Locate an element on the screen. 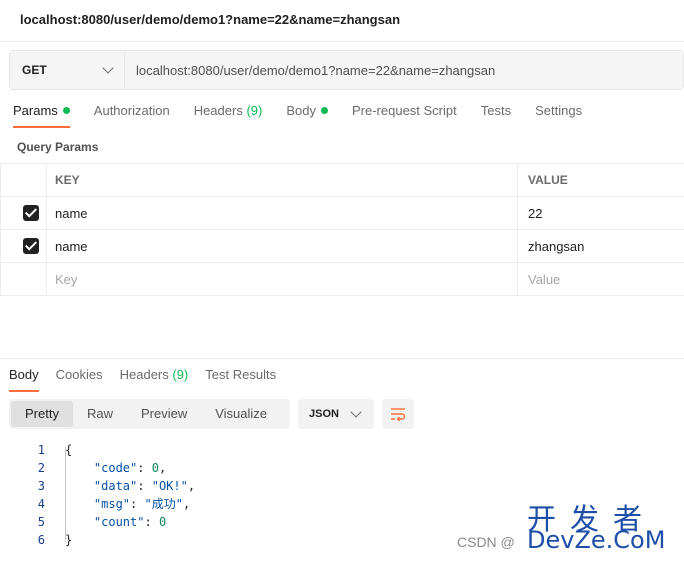 This screenshot has width=684, height=563. response-tab-headers: Headers (9) is located at coordinates (154, 379).